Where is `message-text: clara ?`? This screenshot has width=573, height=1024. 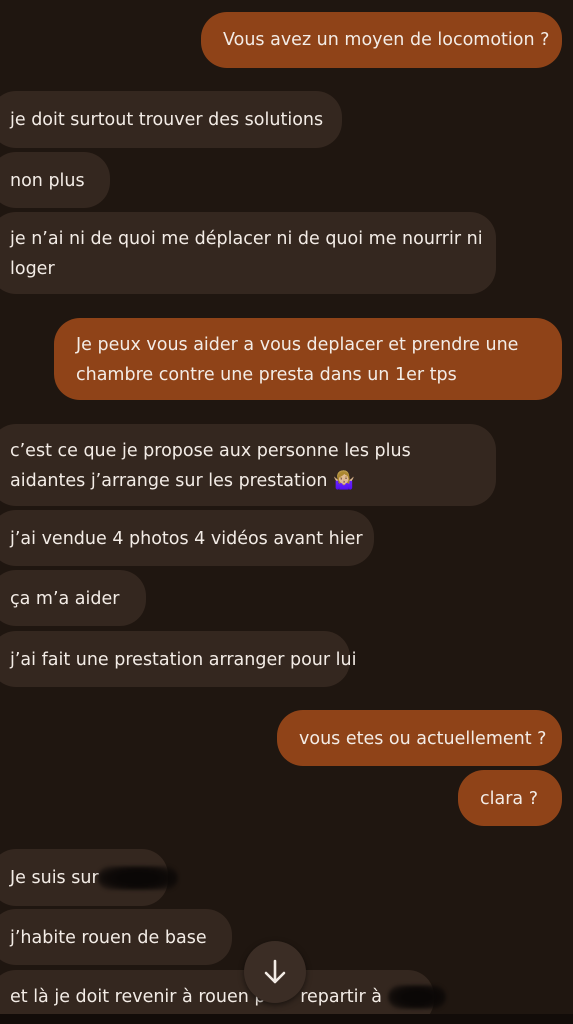 message-text: clara ? is located at coordinates (509, 799).